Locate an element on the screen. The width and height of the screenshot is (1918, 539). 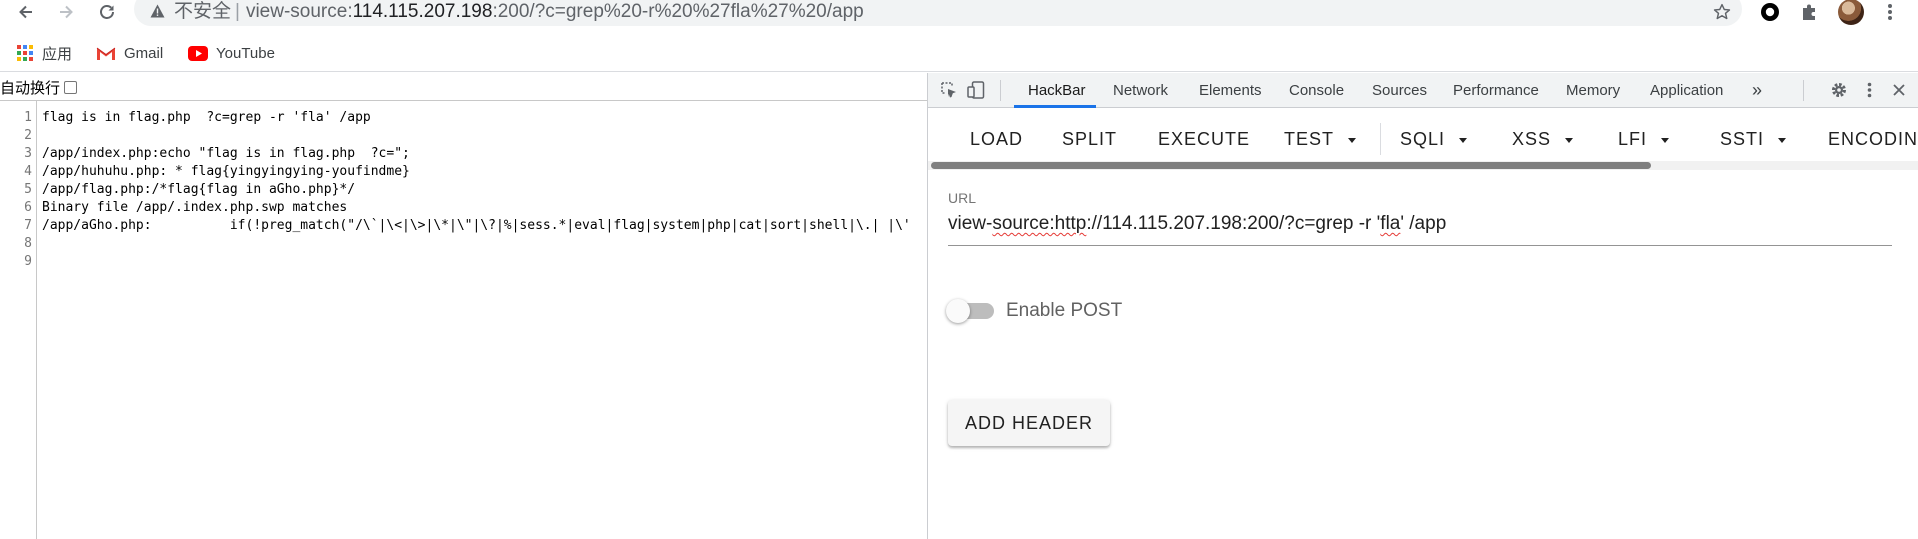
line-number: 9 is located at coordinates (28, 261).